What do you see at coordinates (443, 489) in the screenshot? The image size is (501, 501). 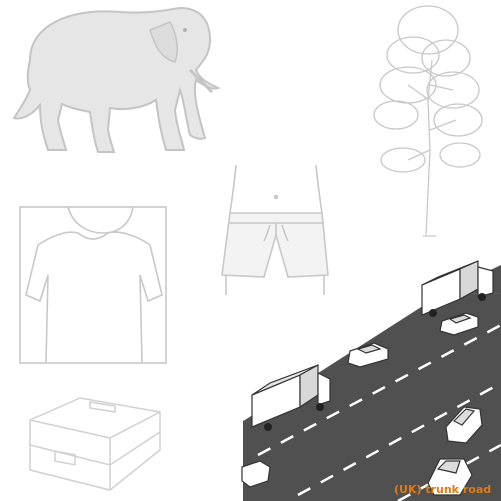 I see `trunk-road-caption: (UK) trunk road` at bounding box center [443, 489].